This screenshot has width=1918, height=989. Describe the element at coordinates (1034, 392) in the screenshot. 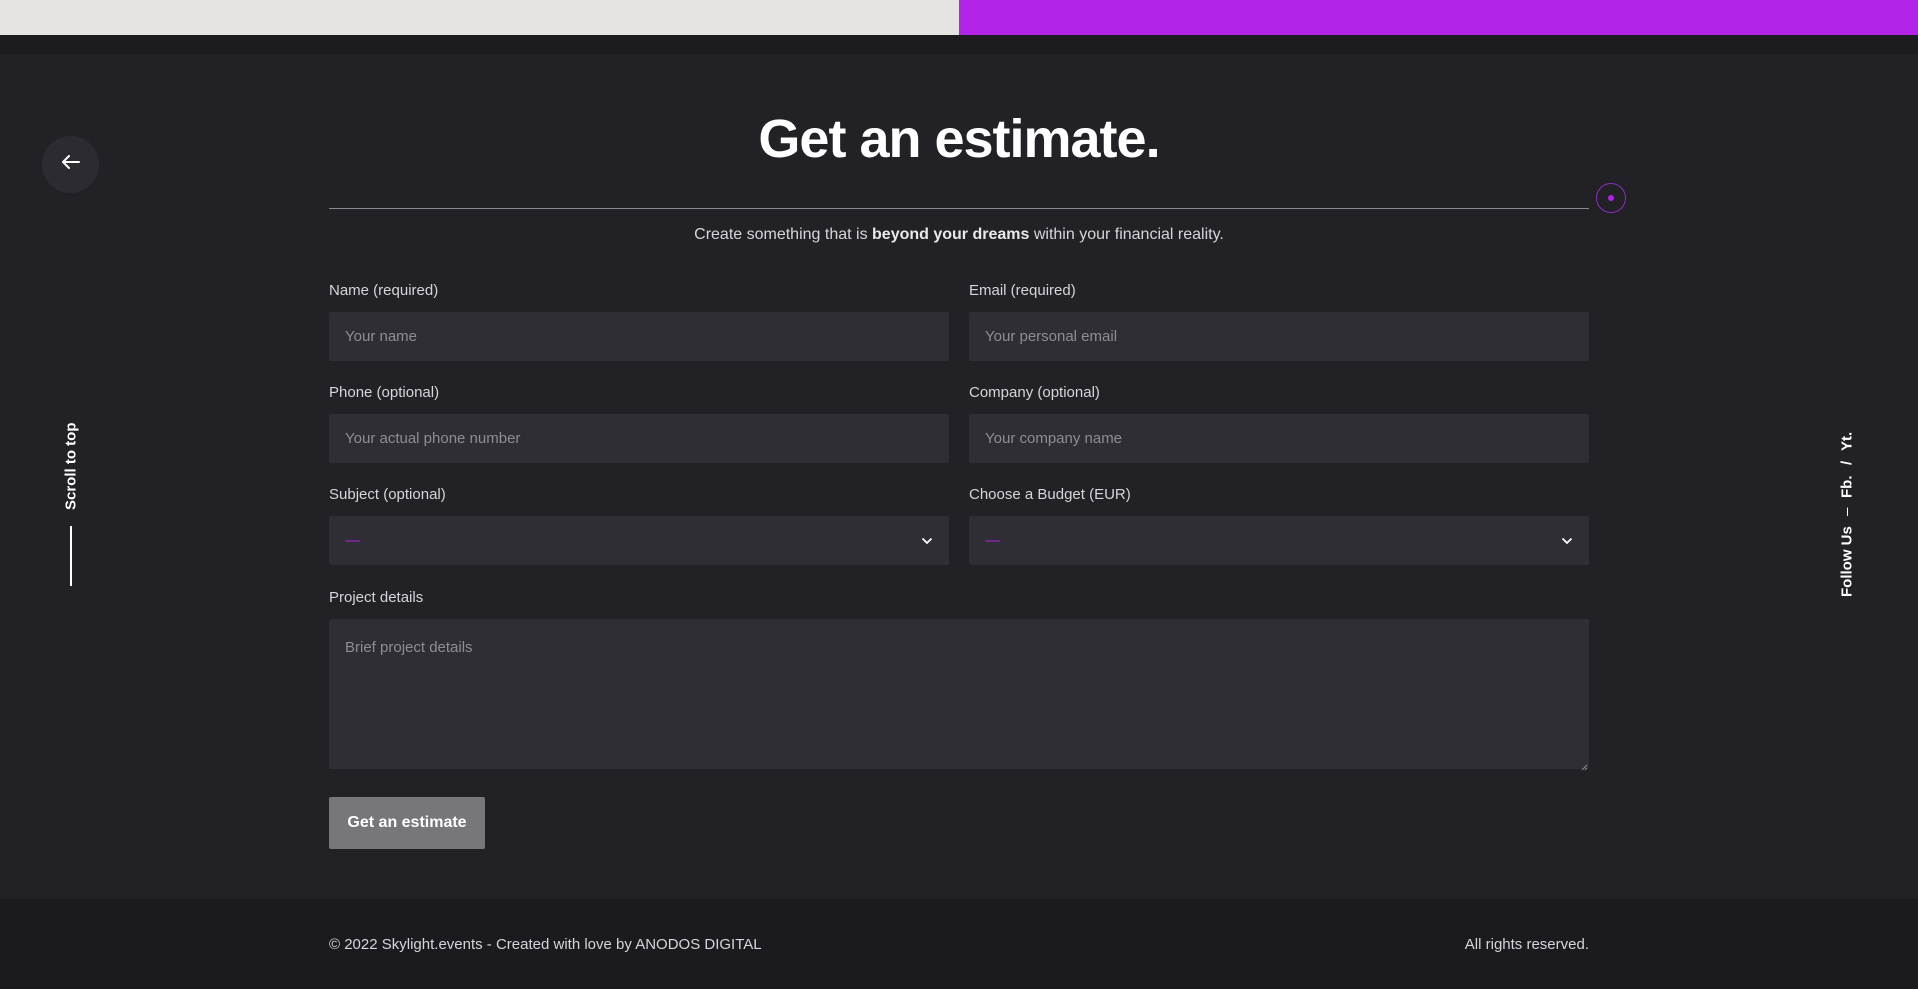

I see `company-label: Company (optional)` at that location.